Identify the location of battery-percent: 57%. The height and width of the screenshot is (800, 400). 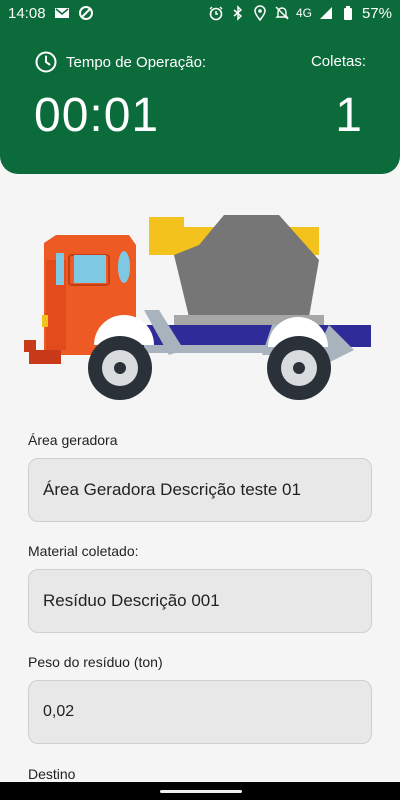
(376, 13).